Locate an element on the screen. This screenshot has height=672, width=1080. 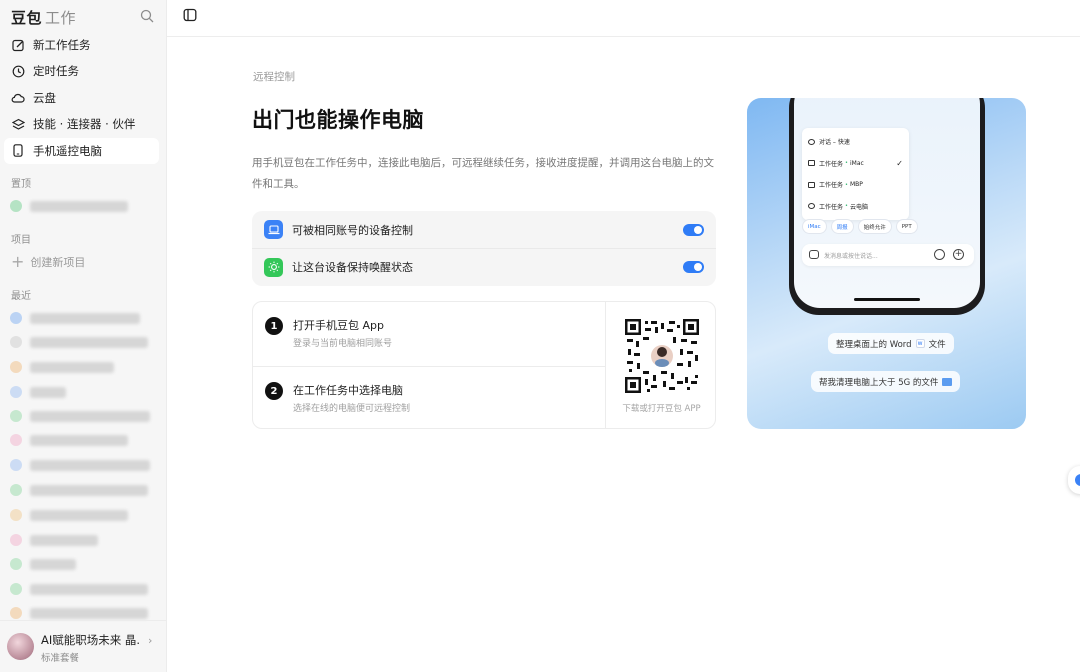
setting-label: 让这台设备保持唤醒状态 is located at coordinates (352, 267).